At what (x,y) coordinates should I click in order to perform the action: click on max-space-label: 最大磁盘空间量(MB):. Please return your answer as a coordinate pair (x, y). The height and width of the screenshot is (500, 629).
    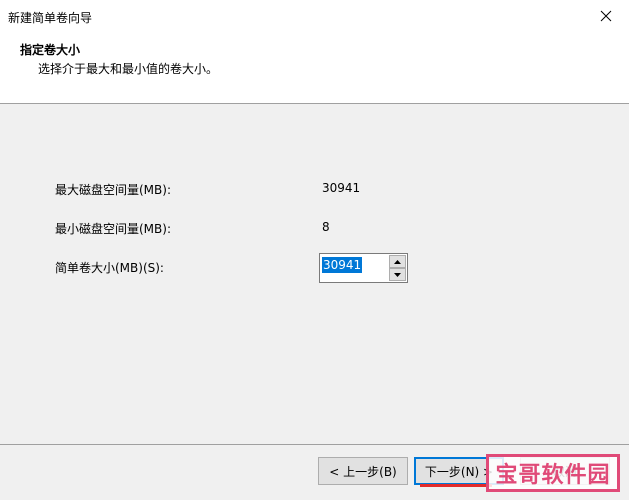
    Looking at the image, I should click on (113, 190).